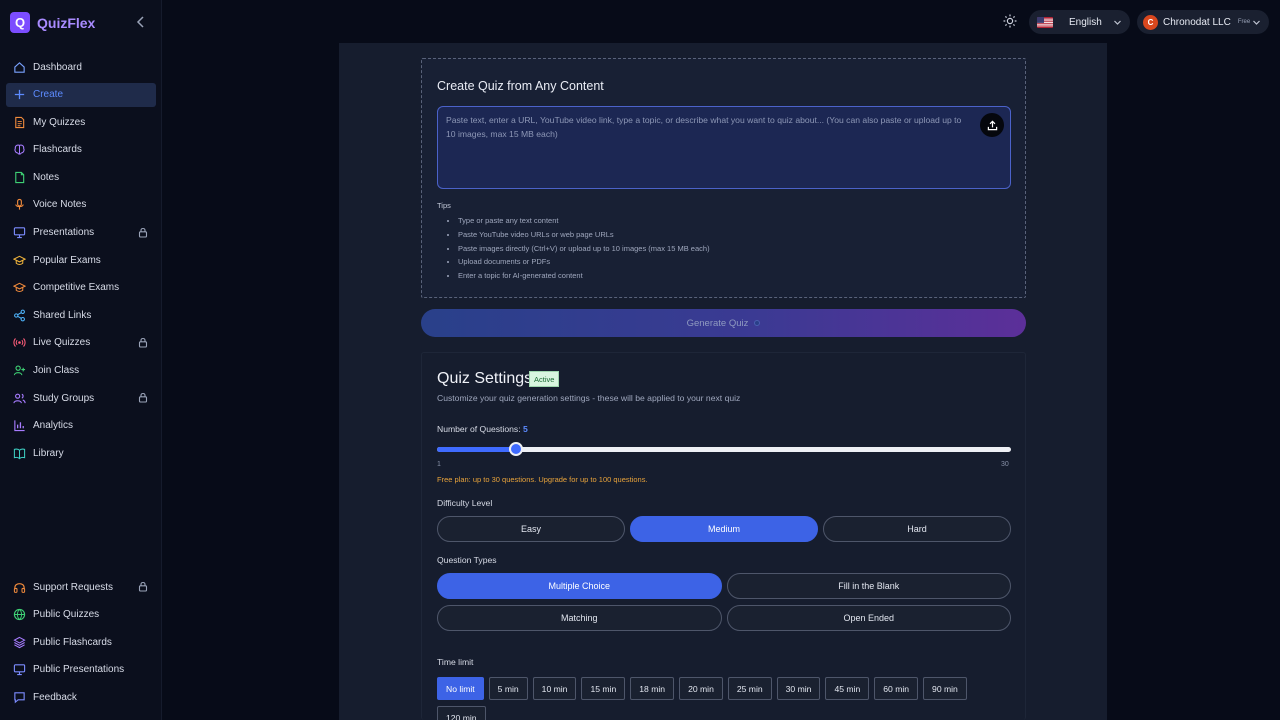 The image size is (1280, 720). What do you see at coordinates (19, 122) in the screenshot?
I see `document-icon` at bounding box center [19, 122].